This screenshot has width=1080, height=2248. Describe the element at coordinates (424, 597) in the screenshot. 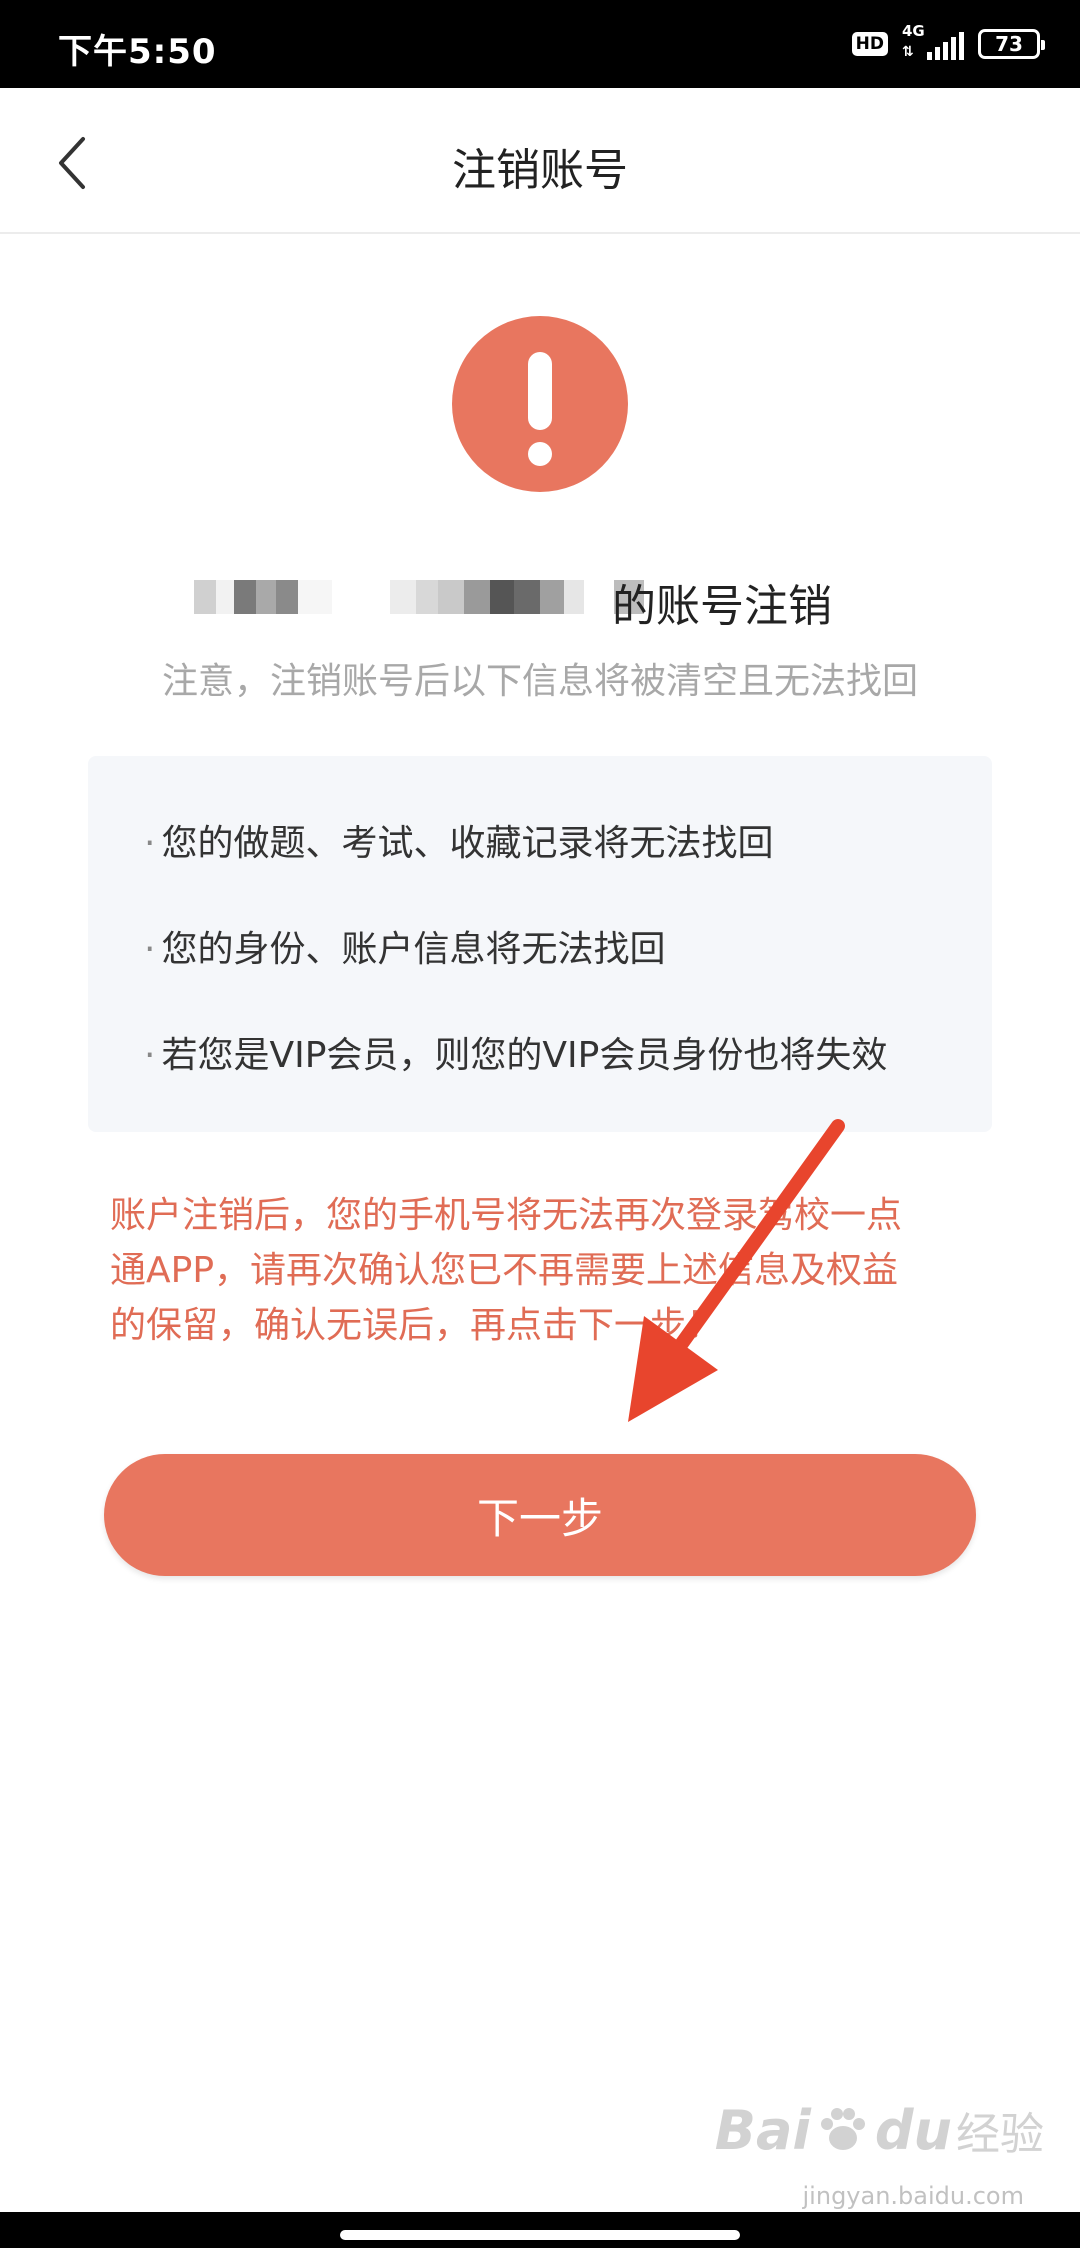

I see `obscured-account-text` at that location.